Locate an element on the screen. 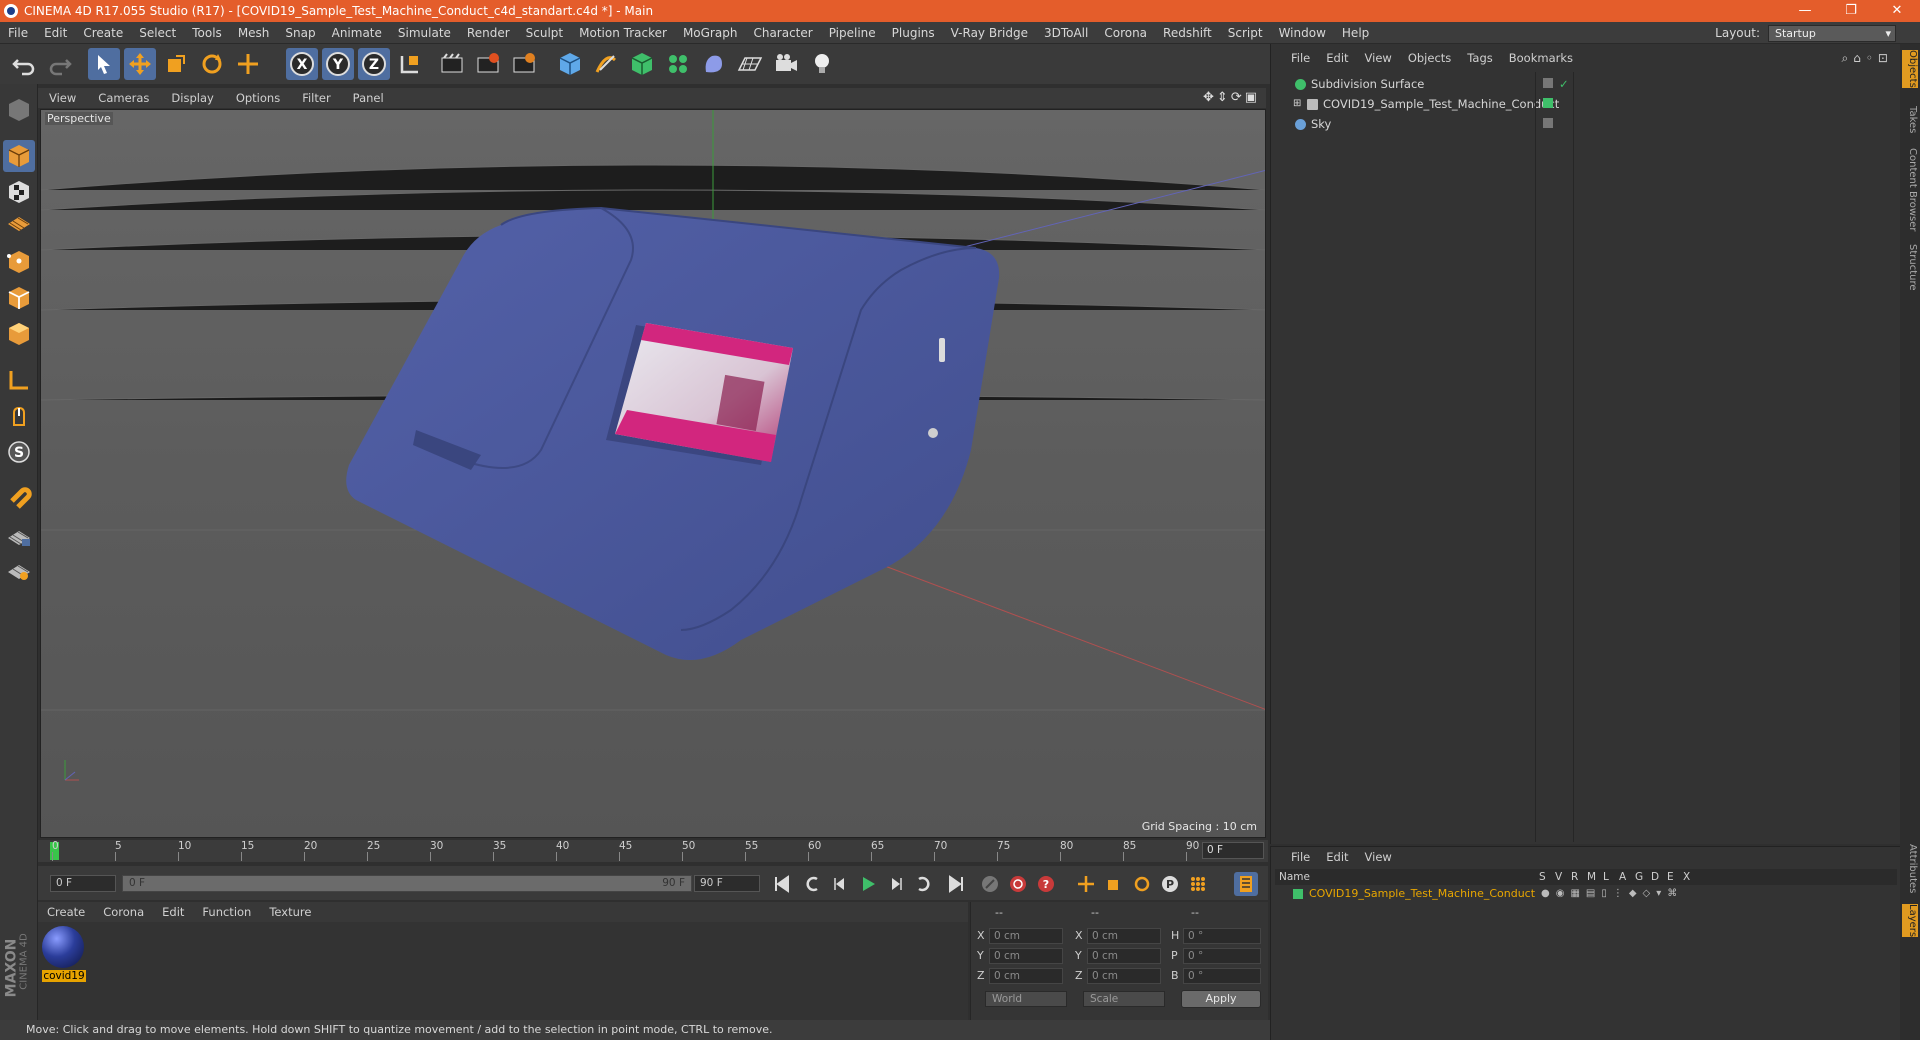 Image resolution: width=1920 pixels, height=1040 pixels. minimize-button: — is located at coordinates (1805, 11).